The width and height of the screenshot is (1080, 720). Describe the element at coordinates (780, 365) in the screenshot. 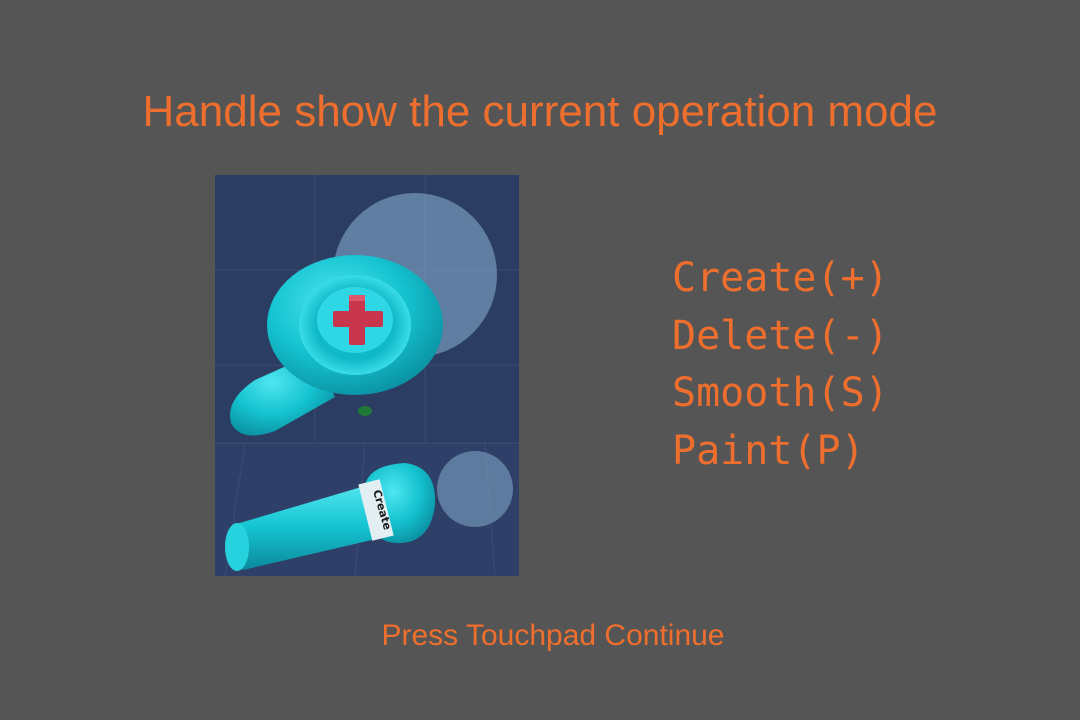

I see `mode-list: Create(+) Delete(-) Smooth(S) Paint(P)` at that location.